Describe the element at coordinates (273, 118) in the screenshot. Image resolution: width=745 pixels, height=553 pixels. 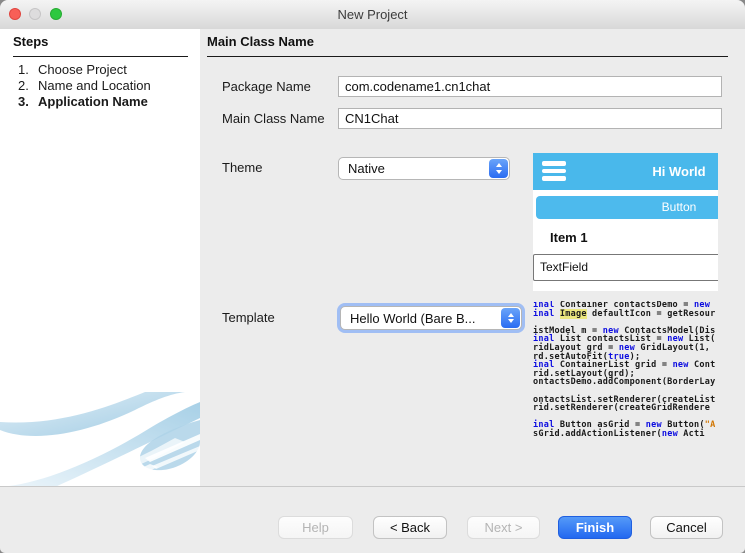
I see `main-class-name-label: Main Class Name` at that location.